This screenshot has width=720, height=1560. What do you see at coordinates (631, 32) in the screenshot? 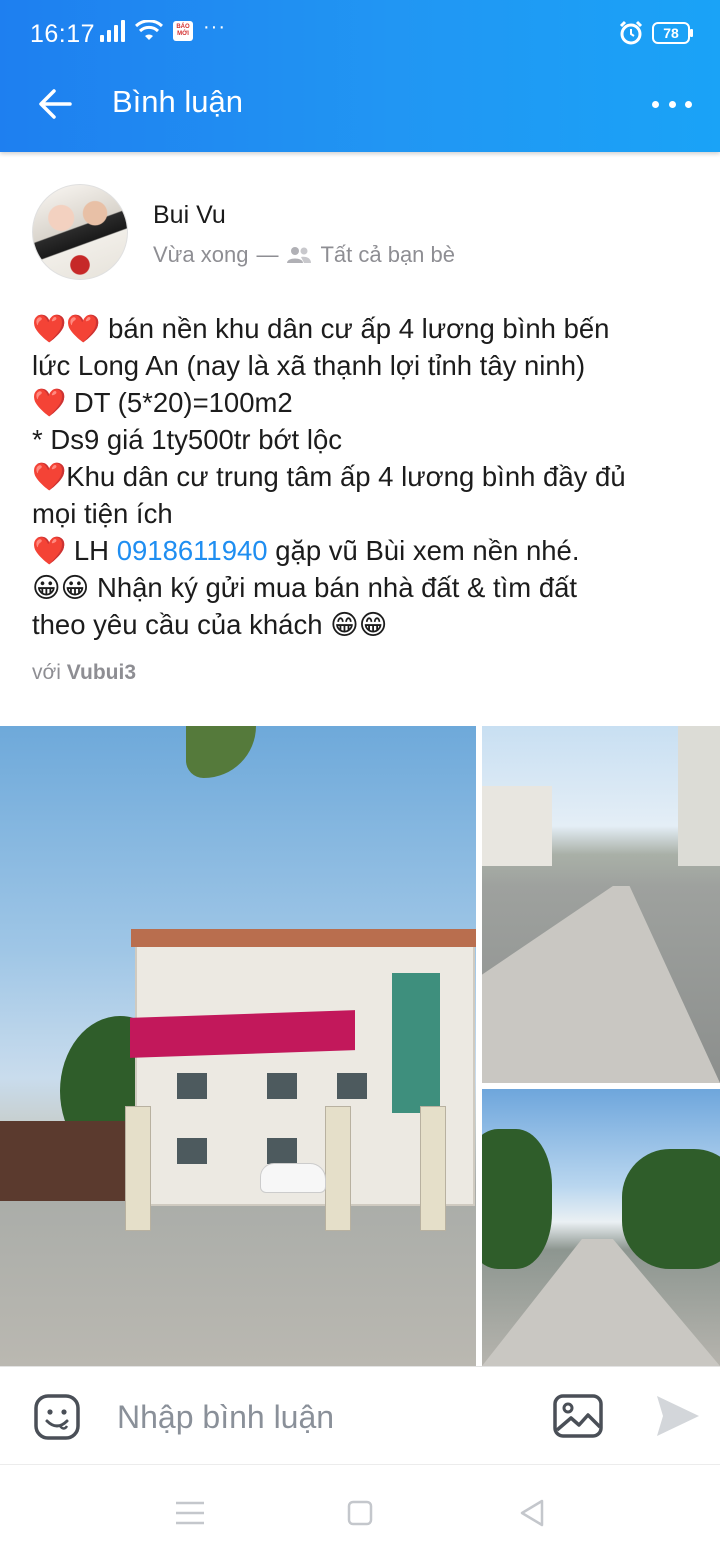
I see `alarm-clock-icon` at bounding box center [631, 32].